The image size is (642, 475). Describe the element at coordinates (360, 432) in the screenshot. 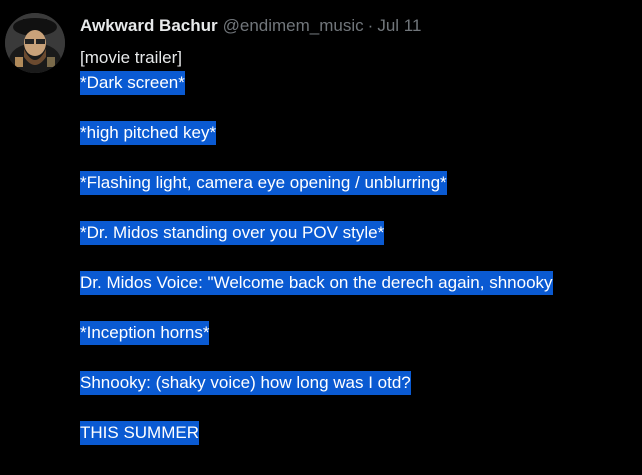

I see `tweet-line: THIS SUMMER` at that location.